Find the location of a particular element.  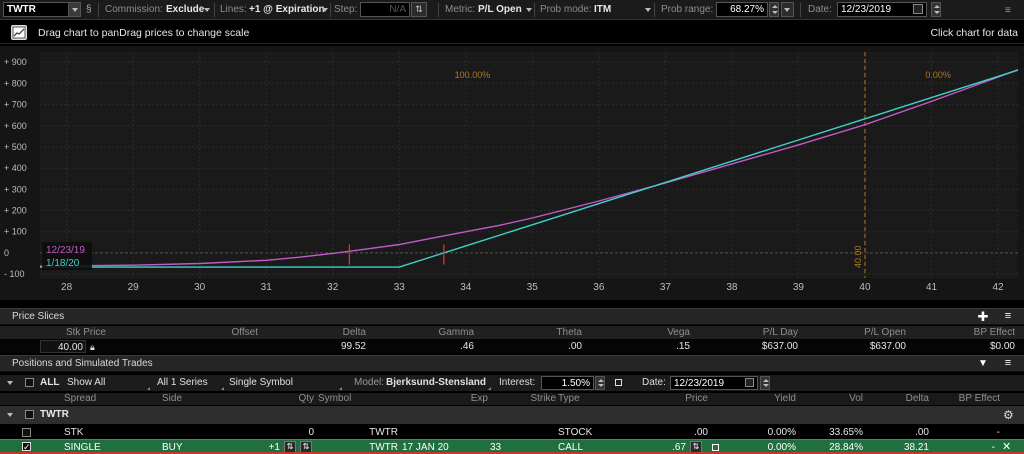

add-slice-icon: ✚ is located at coordinates (983, 317).